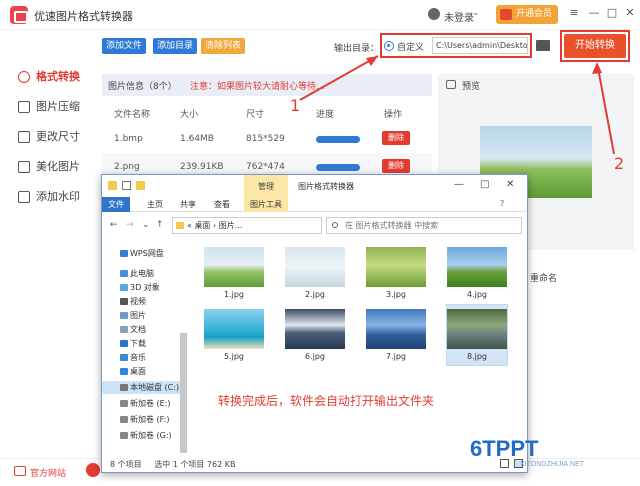 The image size is (640, 486). I want to click on tree-item-this-pc: 此电脑, so click(143, 273).